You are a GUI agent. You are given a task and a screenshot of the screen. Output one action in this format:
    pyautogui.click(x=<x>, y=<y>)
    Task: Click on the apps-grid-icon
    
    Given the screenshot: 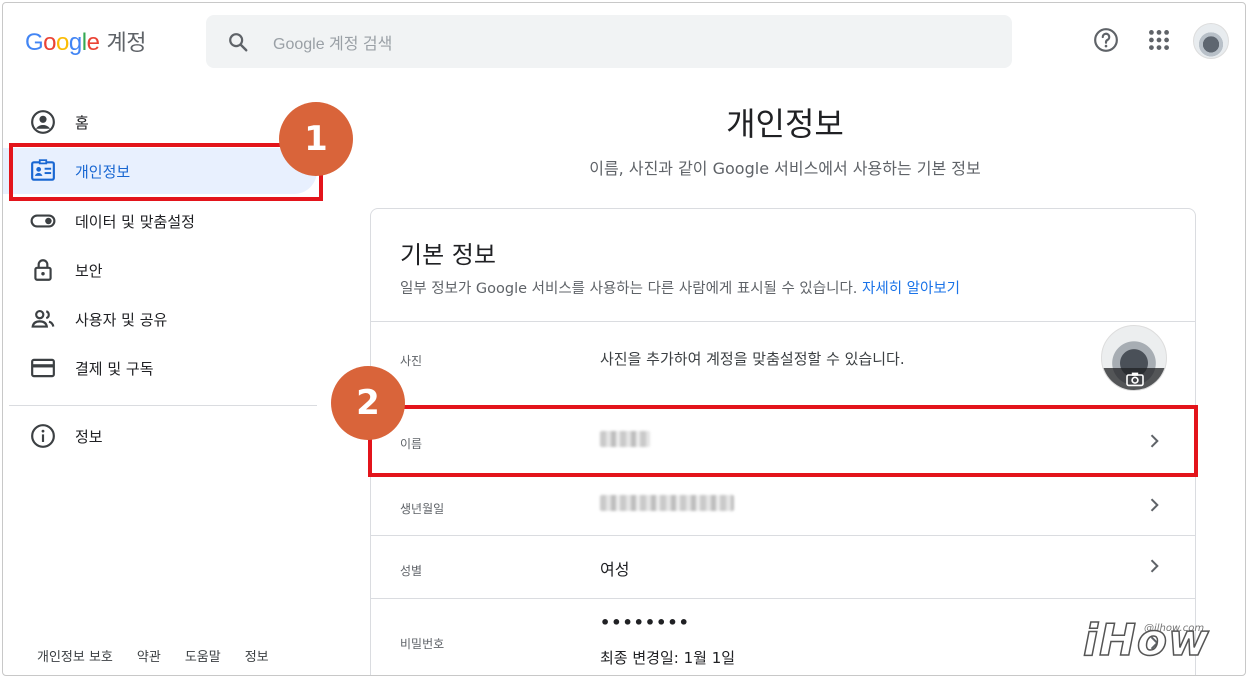 What is the action you would take?
    pyautogui.click(x=1159, y=40)
    